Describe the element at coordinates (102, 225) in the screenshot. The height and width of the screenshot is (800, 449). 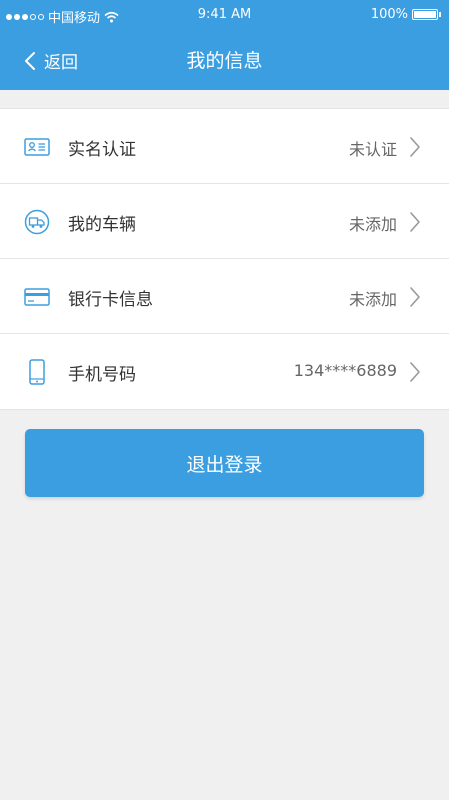
I see `list-item-label: 我的车辆` at that location.